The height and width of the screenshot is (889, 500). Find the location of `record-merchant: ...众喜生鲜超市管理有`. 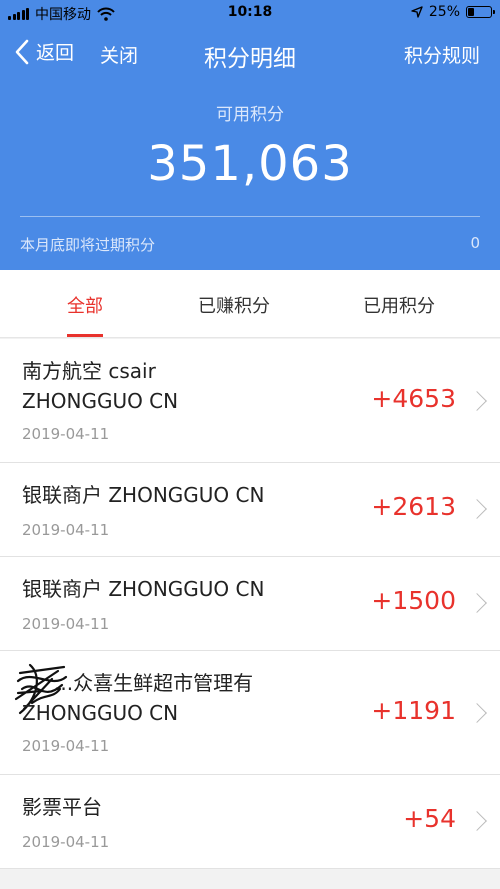

record-merchant: ...众喜生鲜超市管理有 is located at coordinates (154, 683).